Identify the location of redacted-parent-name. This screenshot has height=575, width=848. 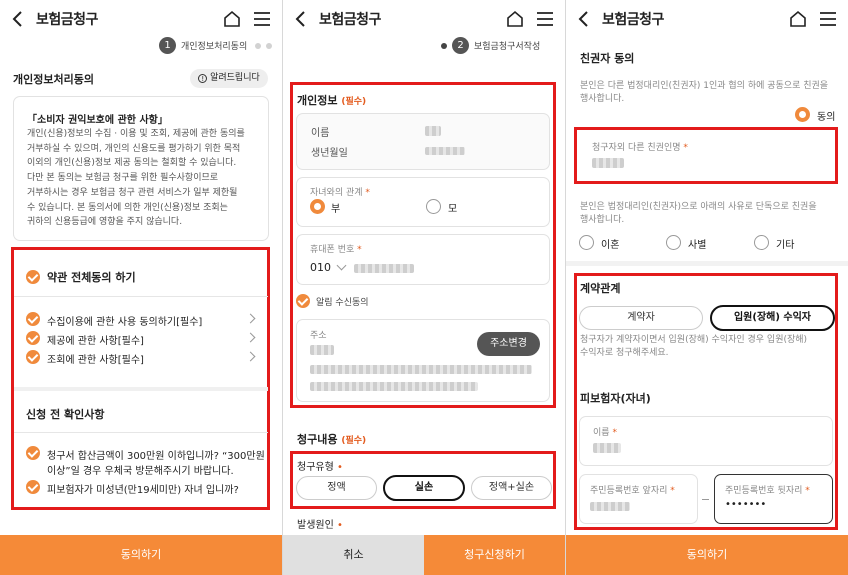
(608, 163).